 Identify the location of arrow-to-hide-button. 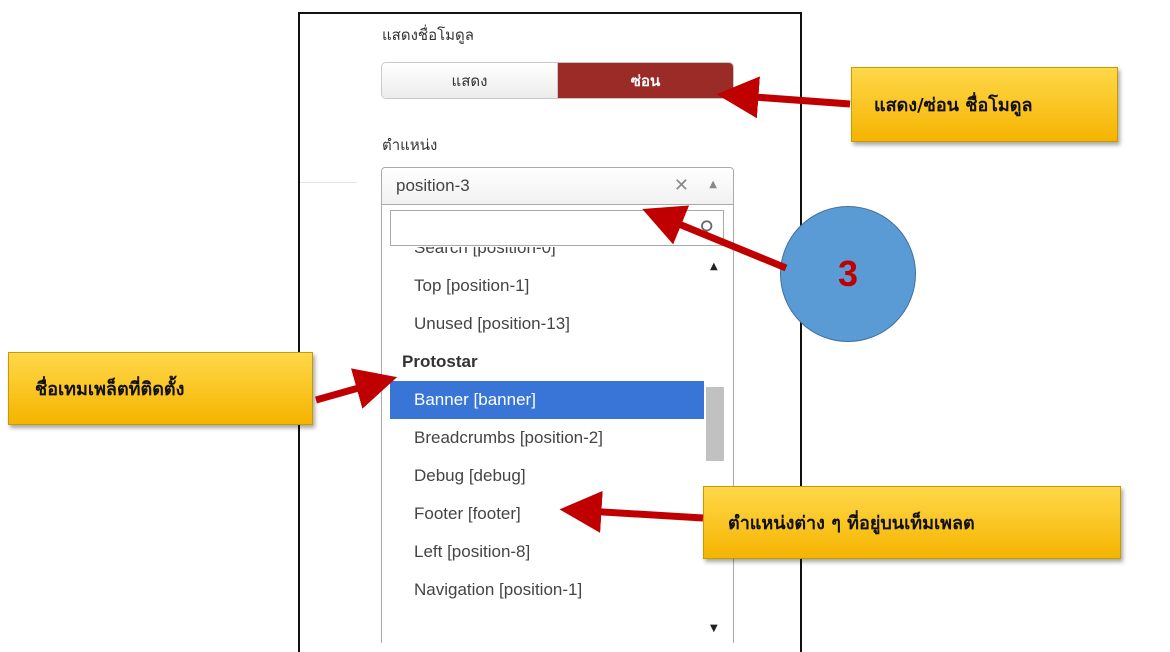
(783, 97).